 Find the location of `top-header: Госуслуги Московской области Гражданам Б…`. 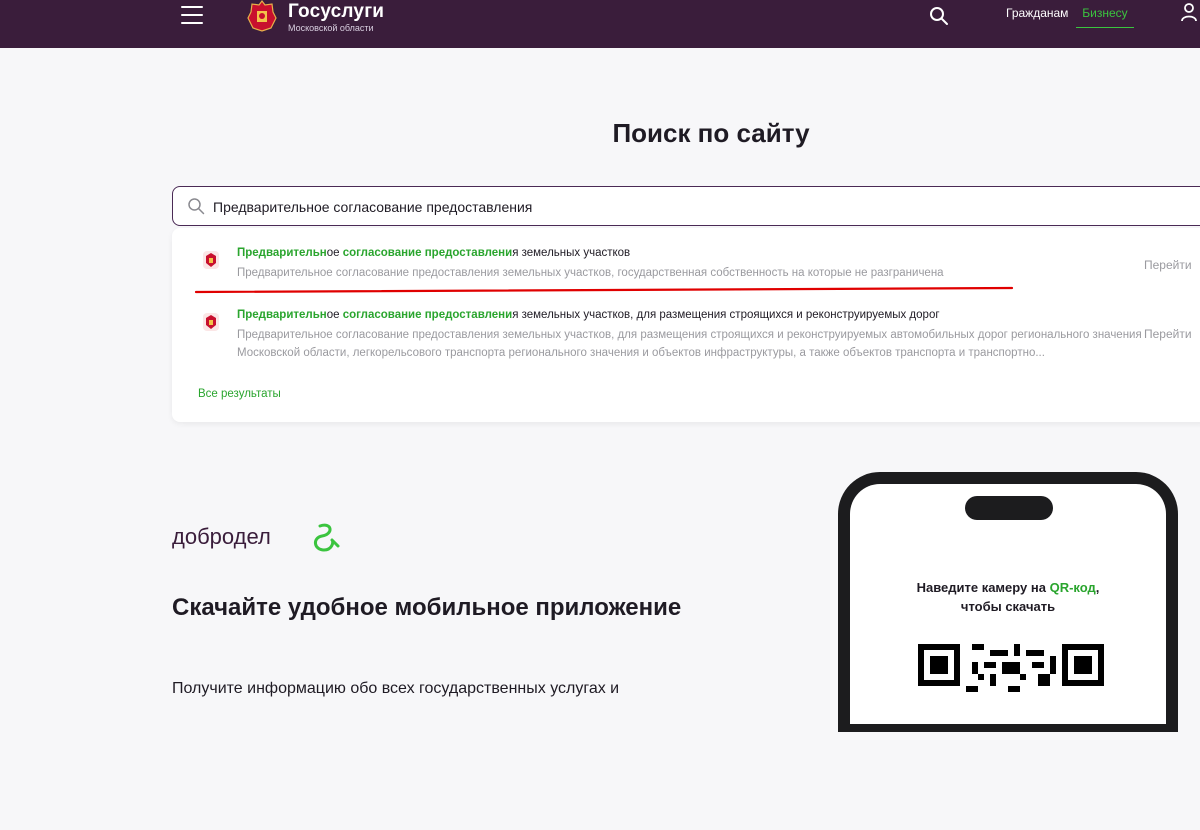

top-header: Госуслуги Московской области Гражданам Б… is located at coordinates (600, 24).